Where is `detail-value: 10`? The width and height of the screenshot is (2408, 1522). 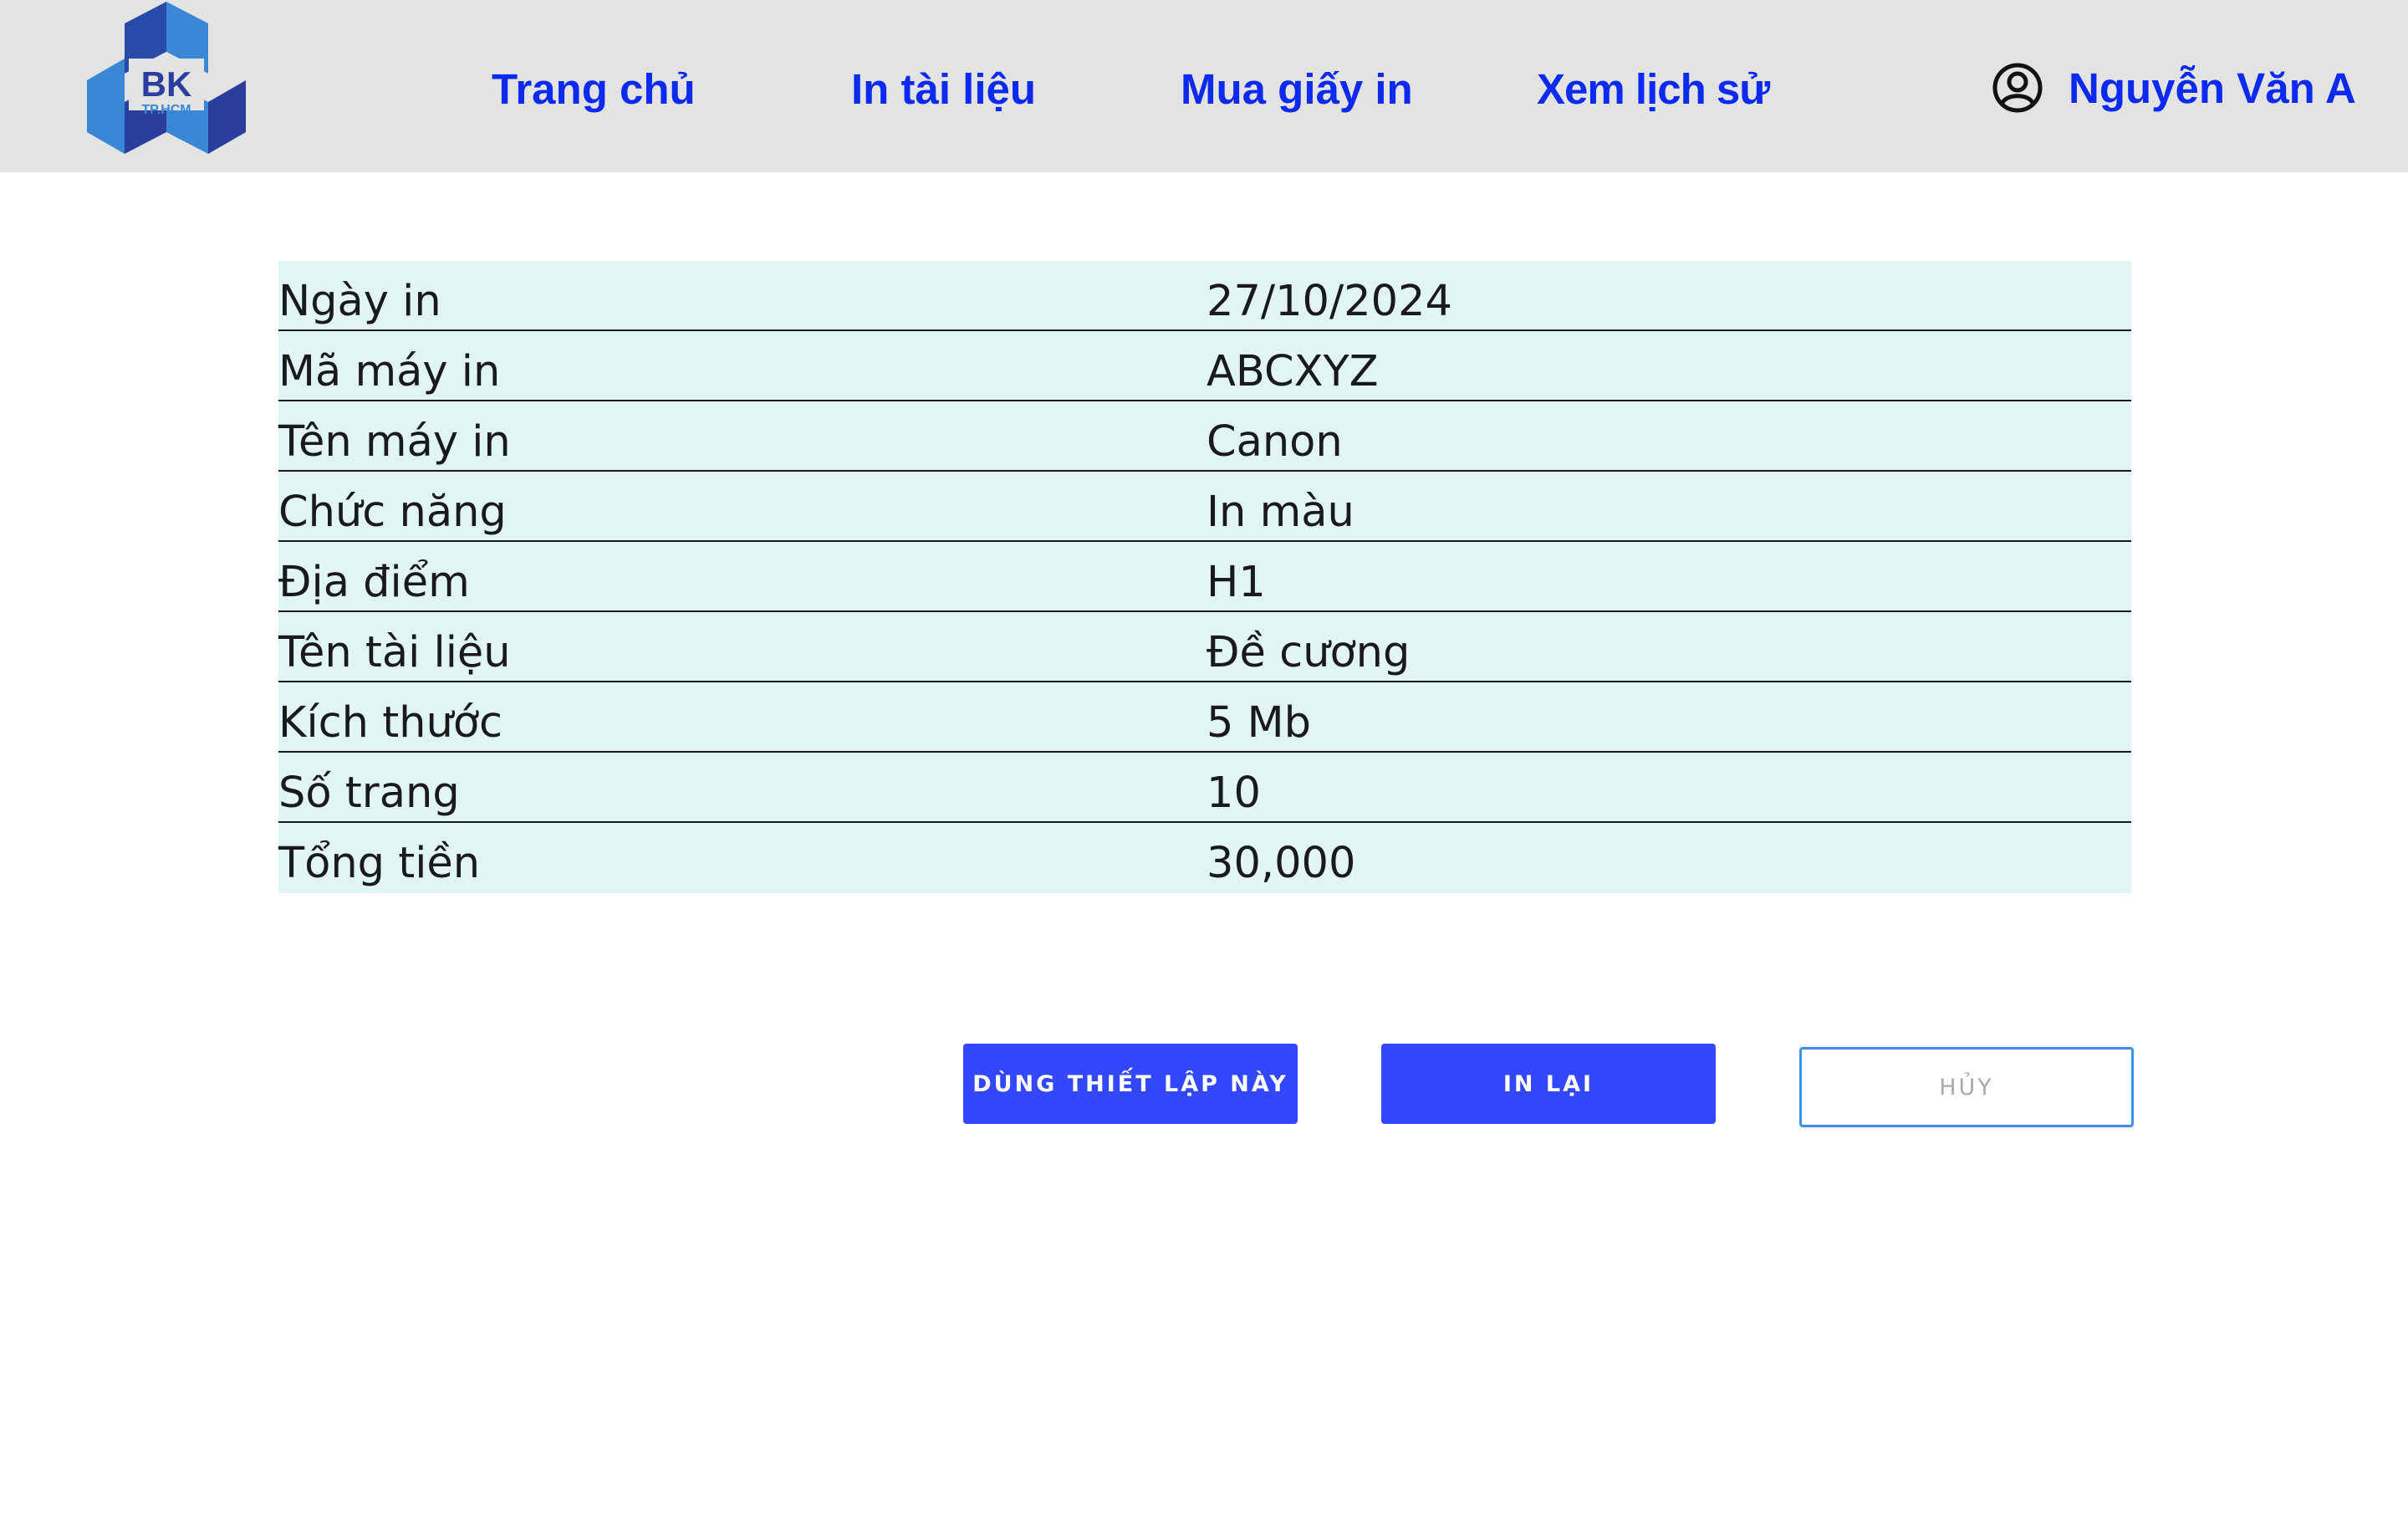 detail-value: 10 is located at coordinates (1234, 794).